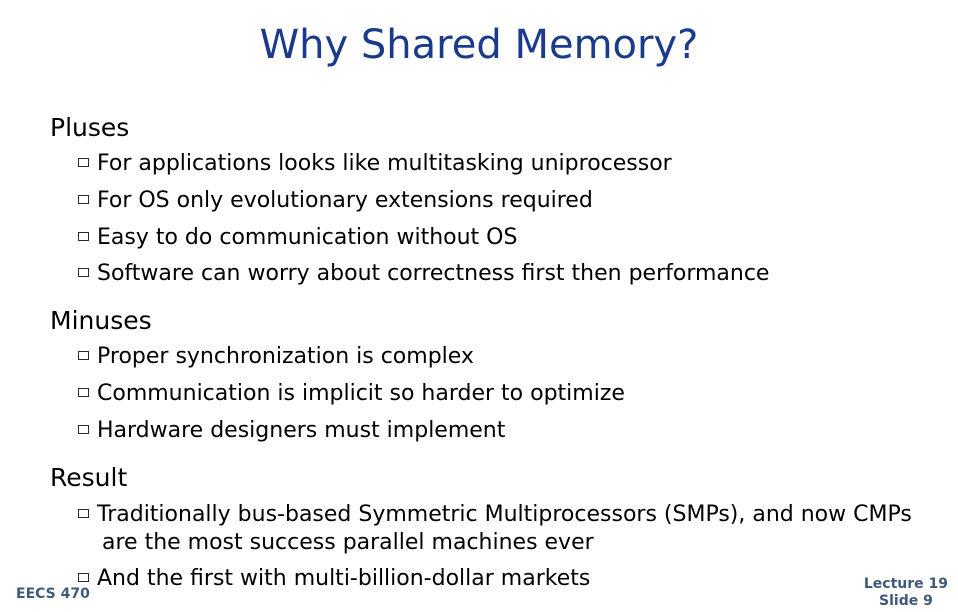 Image resolution: width=958 pixels, height=612 pixels. What do you see at coordinates (291, 431) in the screenshot?
I see `list-item: Hardware designers must implement` at bounding box center [291, 431].